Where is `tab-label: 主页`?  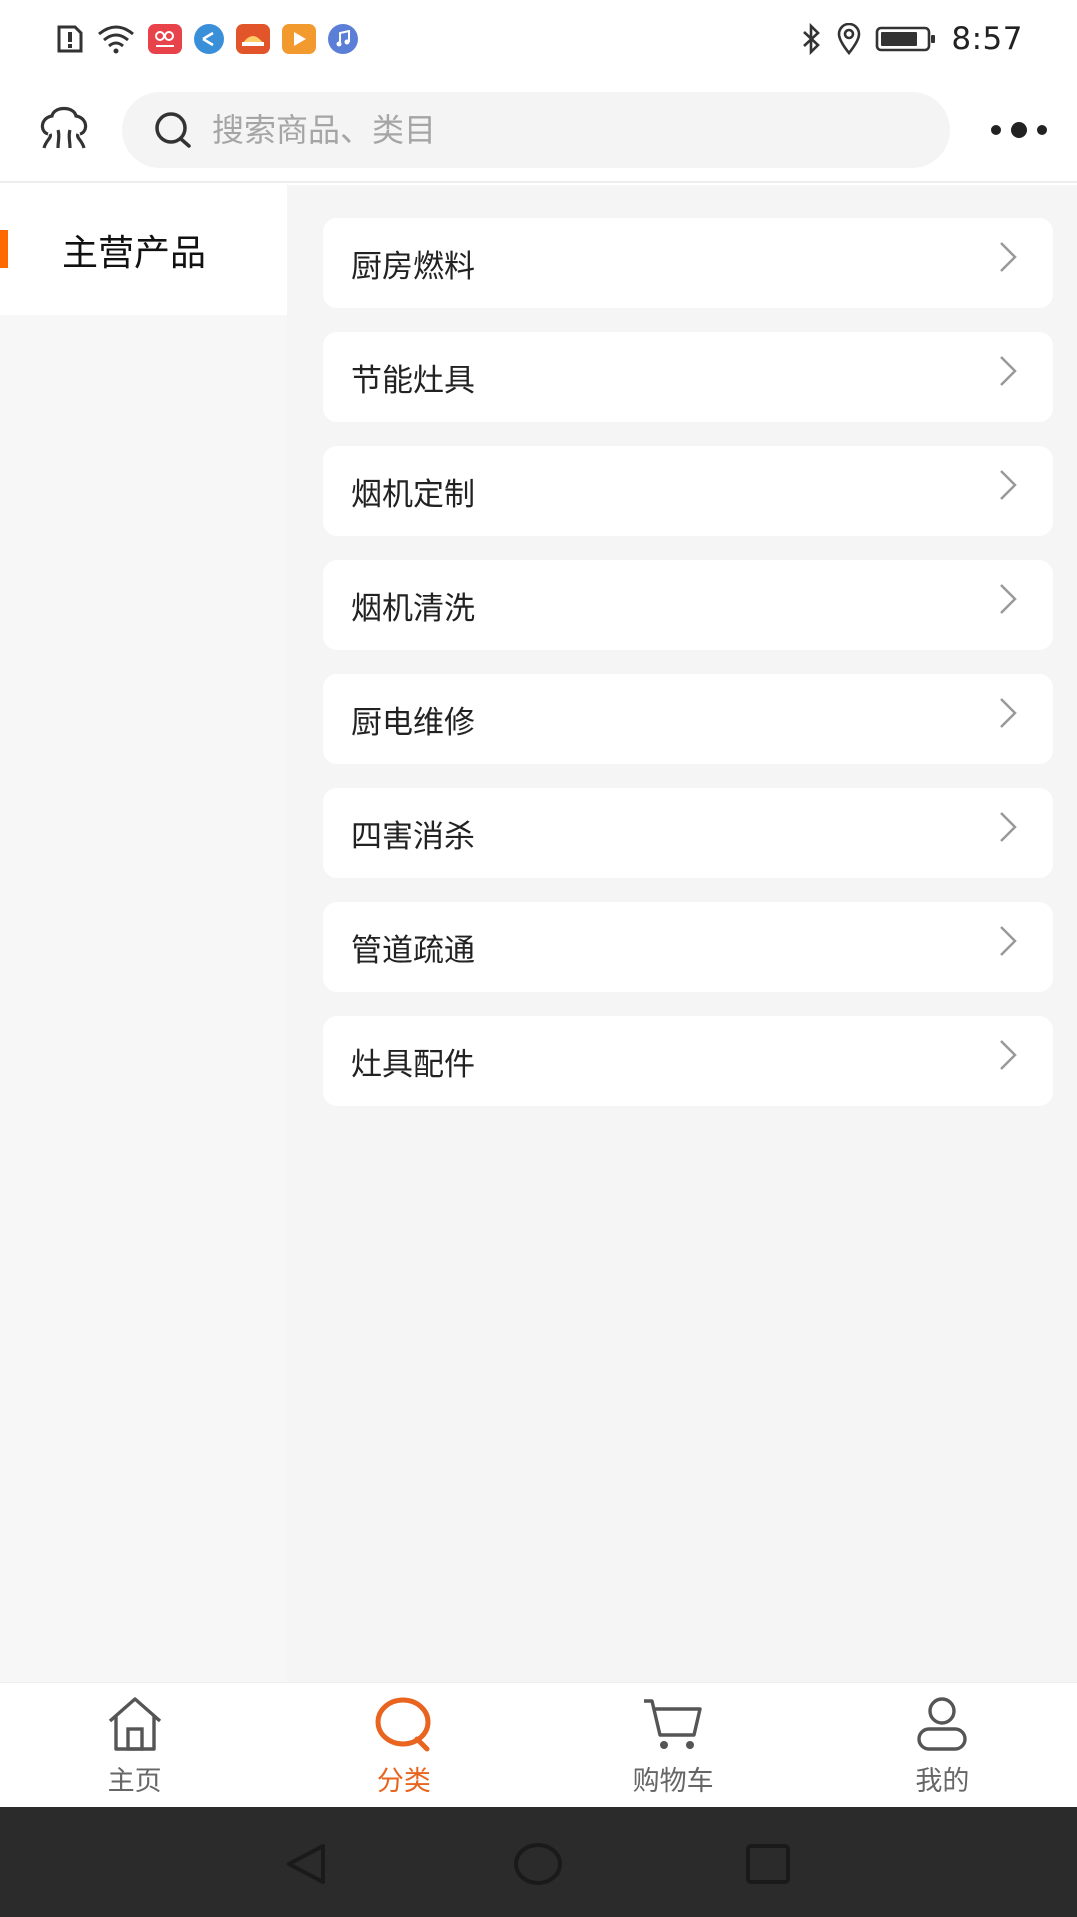
tab-label: 主页 is located at coordinates (134, 1781).